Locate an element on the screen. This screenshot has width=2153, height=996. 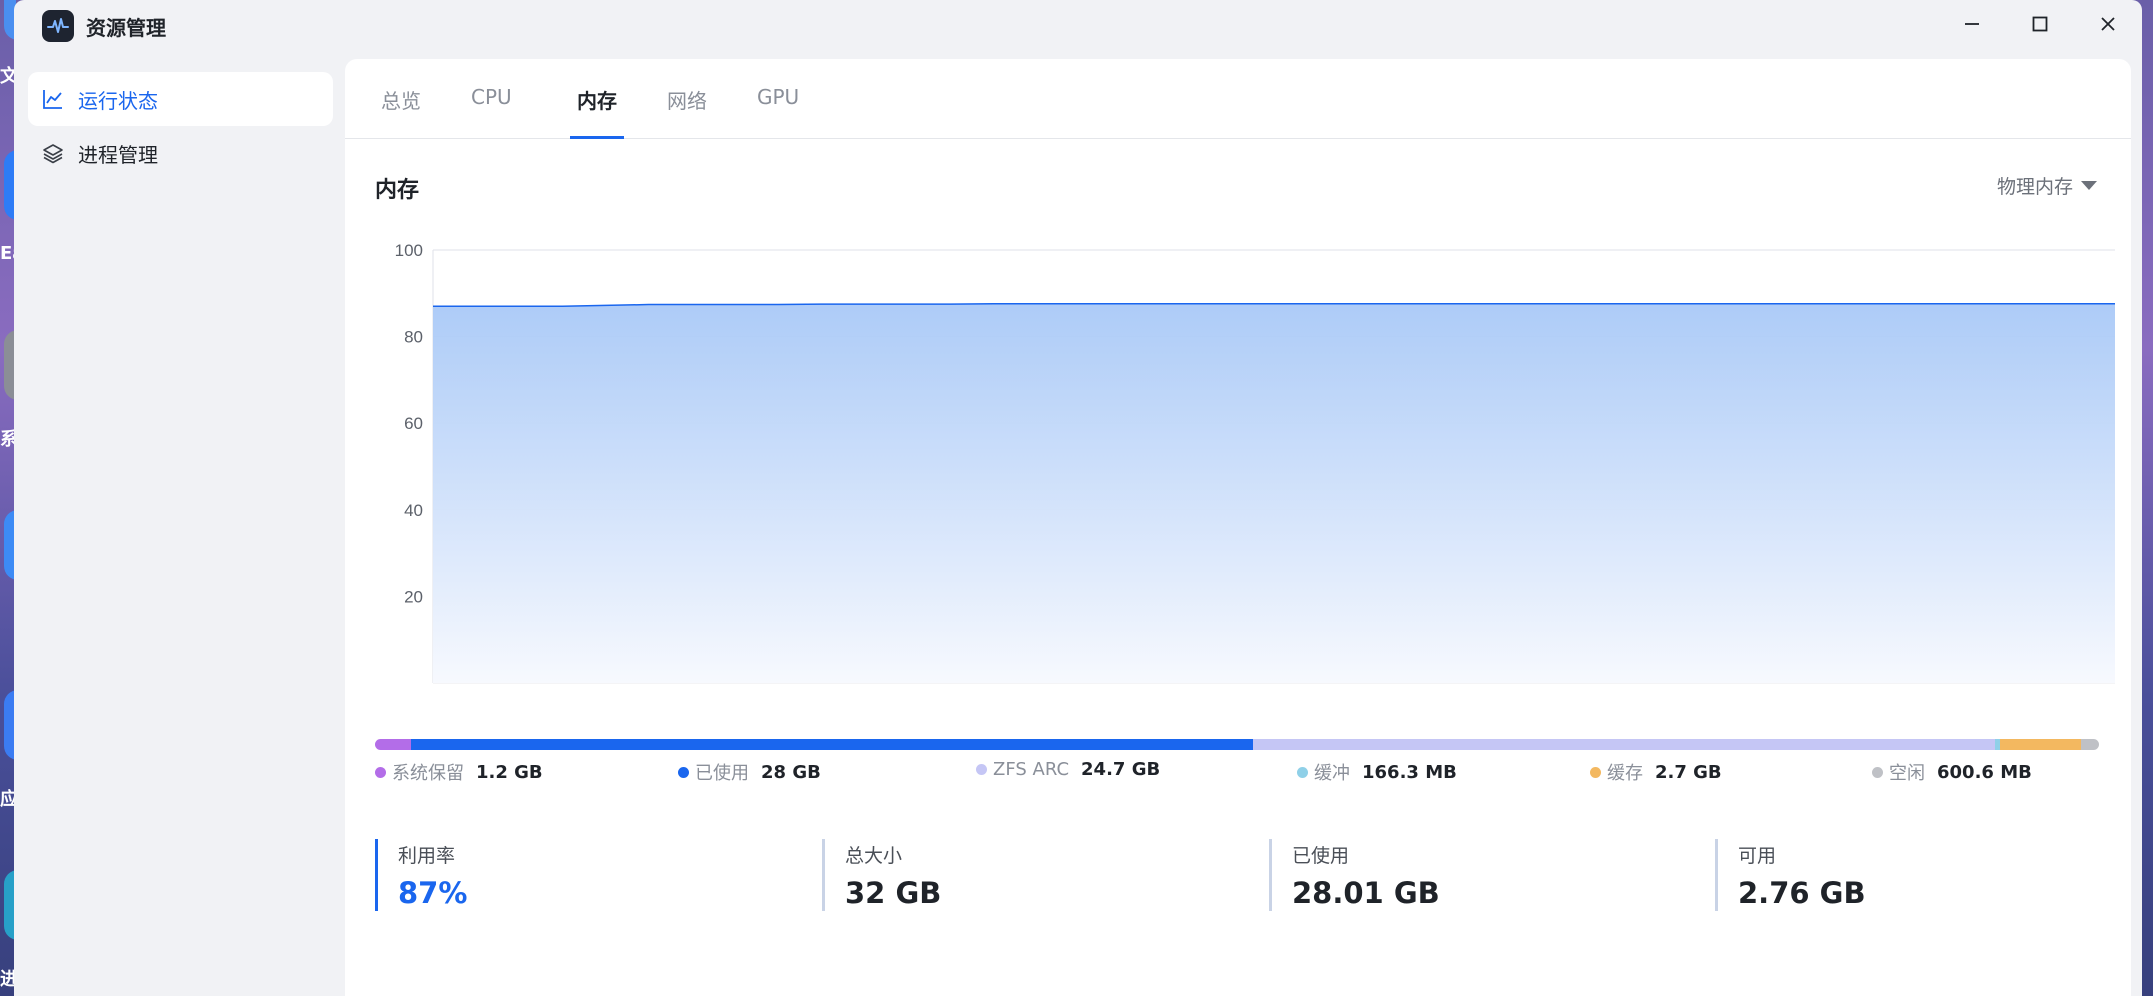
legend-value: 600.6 MB is located at coordinates (1984, 772).